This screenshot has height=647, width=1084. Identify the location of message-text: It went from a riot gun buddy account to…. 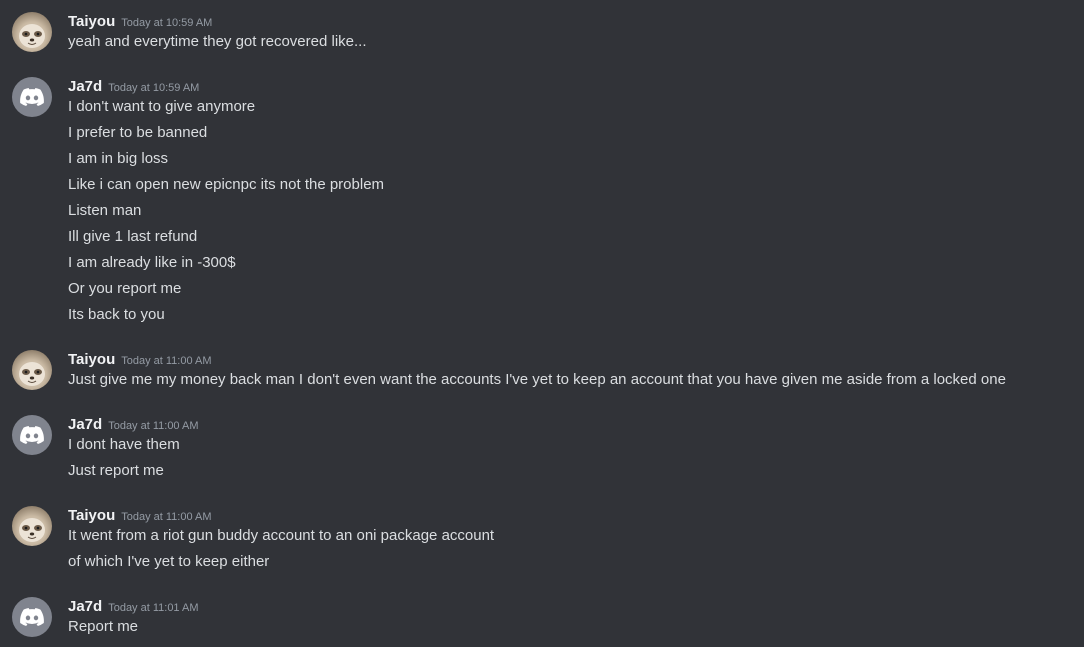
(281, 535).